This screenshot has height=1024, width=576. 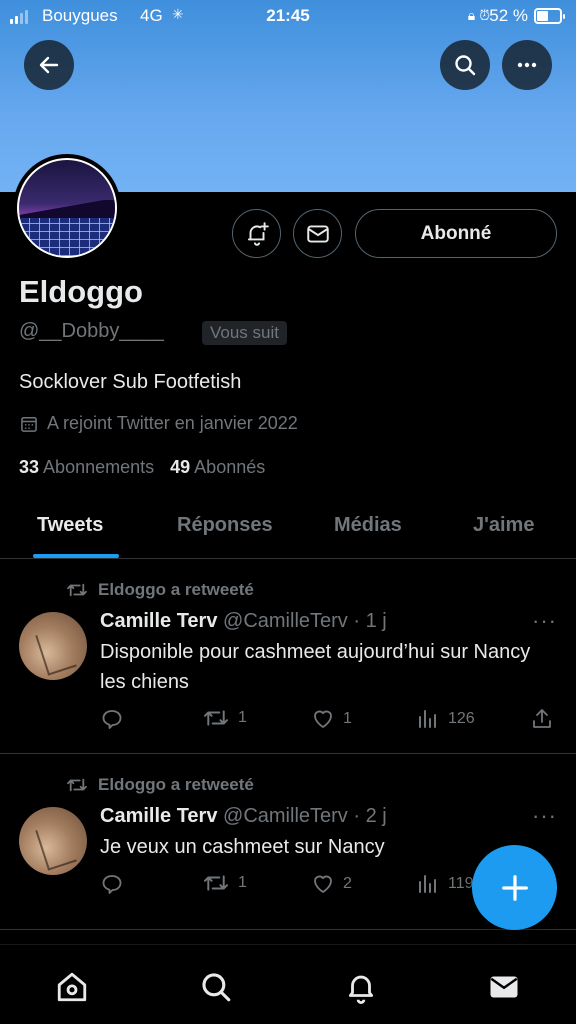 I want to click on like-button: 1, so click(x=331, y=719).